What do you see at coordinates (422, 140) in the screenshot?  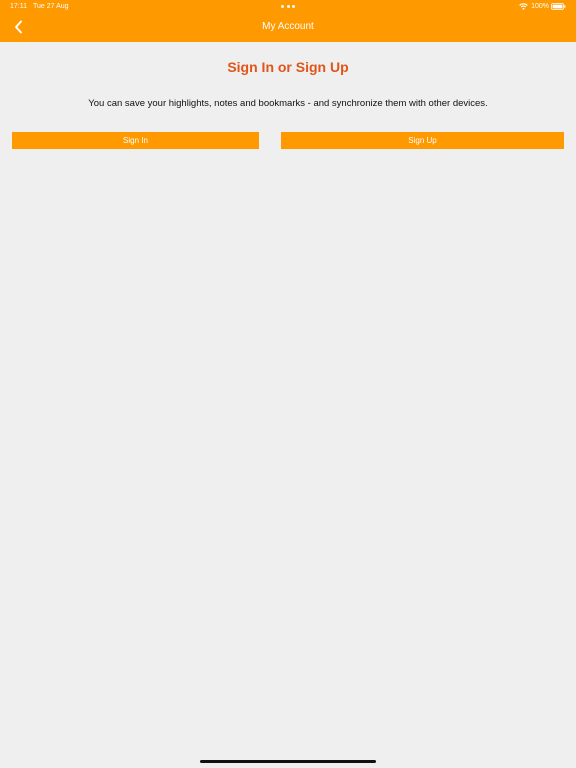 I see `sign-up-button: Sign Up` at bounding box center [422, 140].